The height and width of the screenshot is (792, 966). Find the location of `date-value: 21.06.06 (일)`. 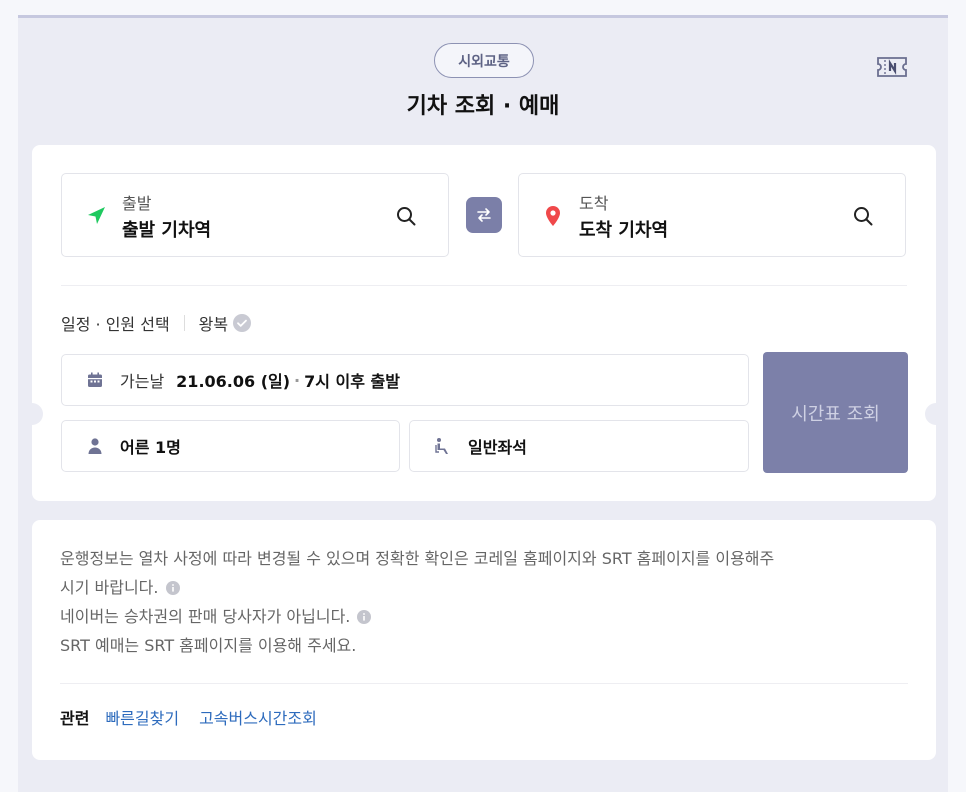

date-value: 21.06.06 (일) is located at coordinates (233, 381).